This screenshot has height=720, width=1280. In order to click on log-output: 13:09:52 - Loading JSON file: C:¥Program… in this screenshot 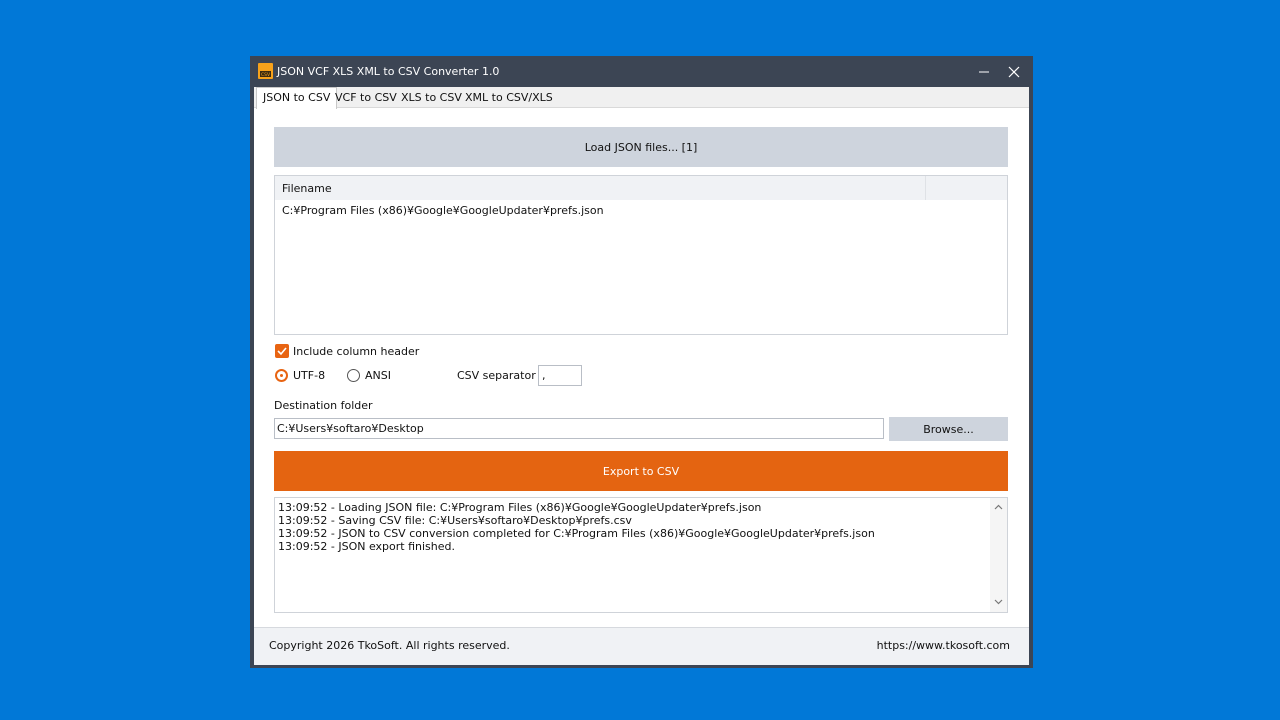, I will do `click(641, 555)`.